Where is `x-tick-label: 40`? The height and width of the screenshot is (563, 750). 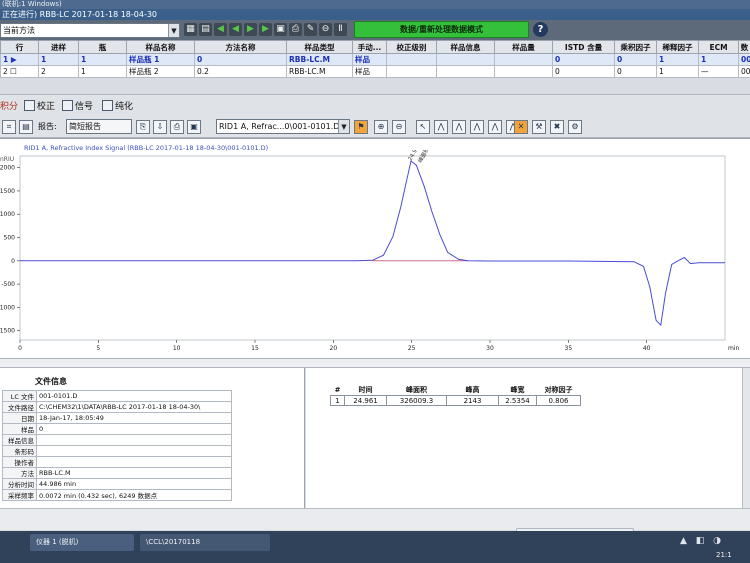 x-tick-label: 40 is located at coordinates (647, 348).